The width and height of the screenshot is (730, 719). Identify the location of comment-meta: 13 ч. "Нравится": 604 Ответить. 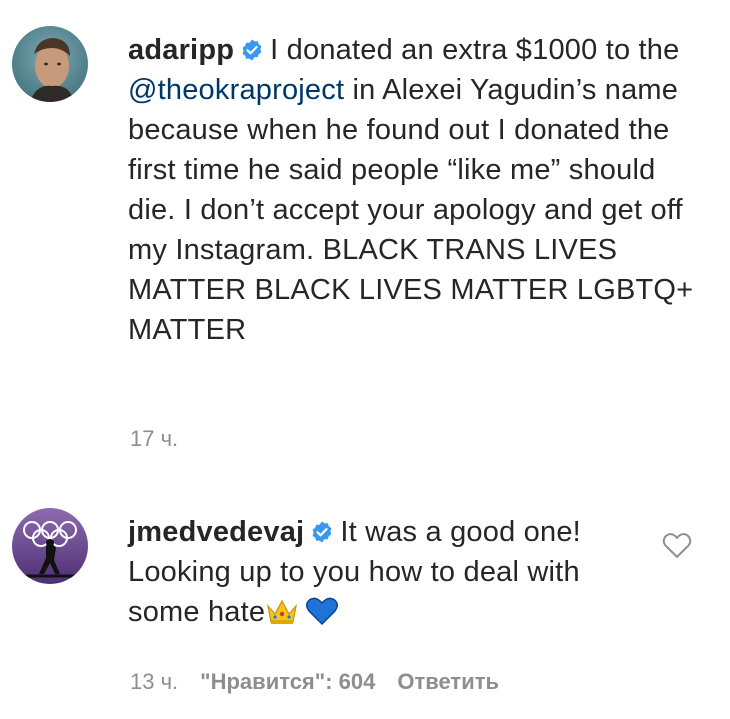
(314, 682).